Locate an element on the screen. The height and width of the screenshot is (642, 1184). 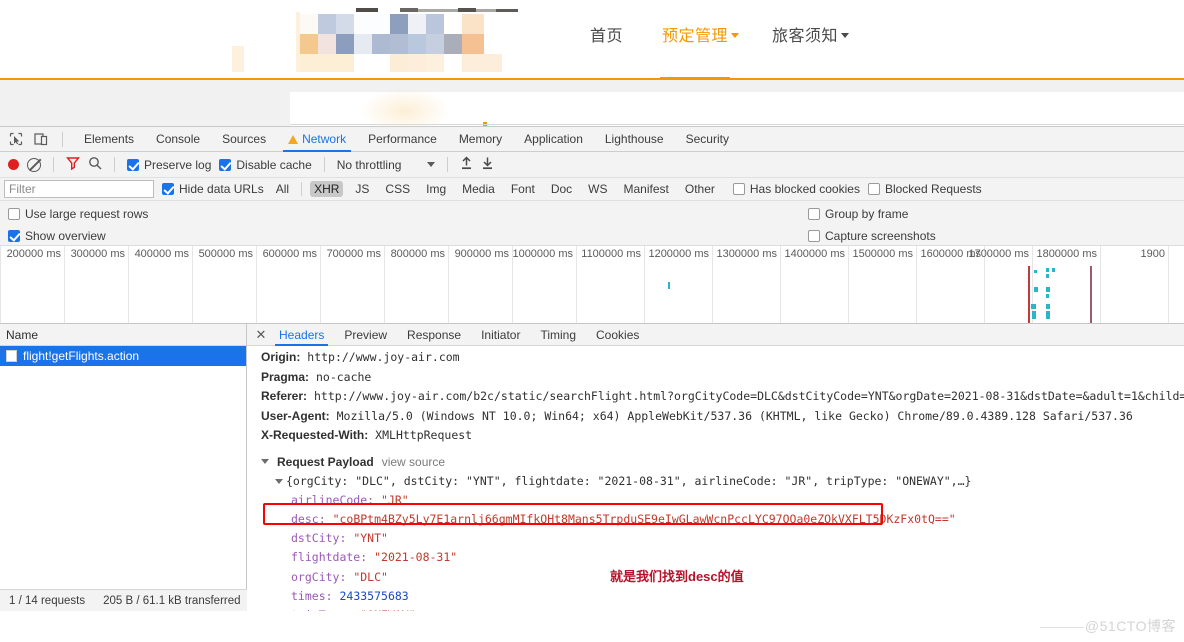
tab-network: Network is located at coordinates (317, 139).